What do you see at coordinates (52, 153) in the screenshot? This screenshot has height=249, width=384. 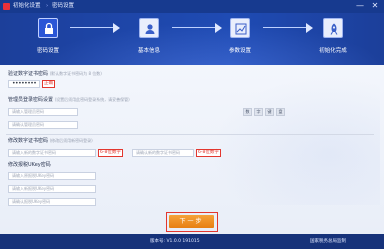 I see `new-cert-password-input: 请输入新的数字证书密码` at bounding box center [52, 153].